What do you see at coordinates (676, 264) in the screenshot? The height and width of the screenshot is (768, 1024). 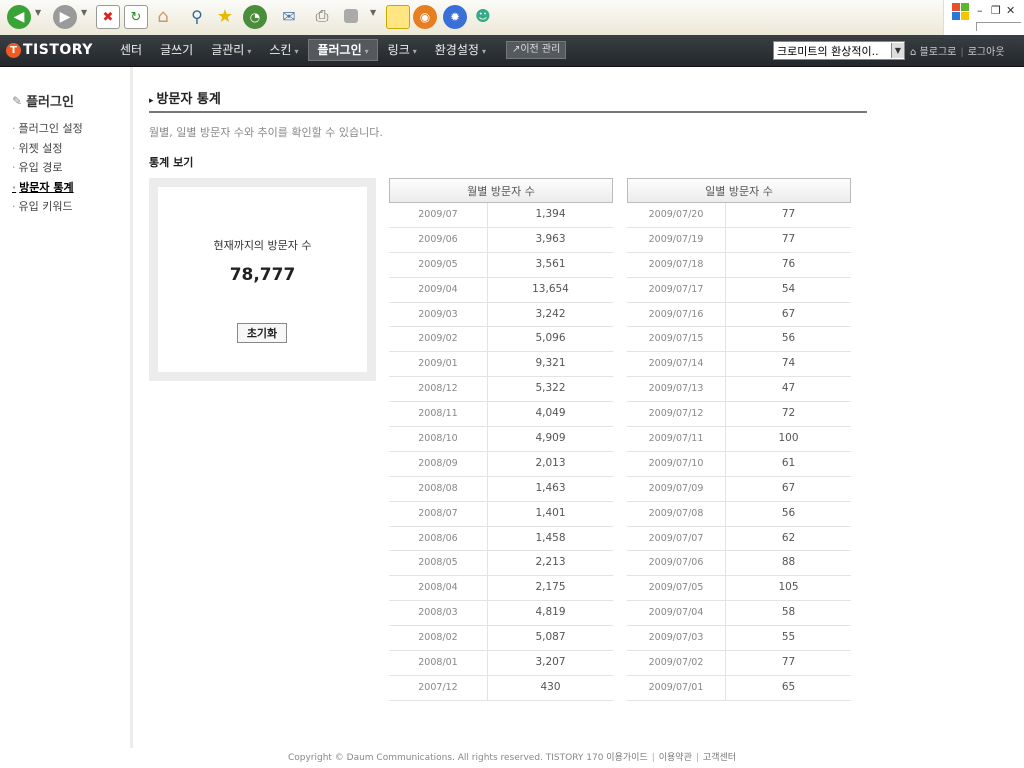 I see `row-date: 2009/07/18` at bounding box center [676, 264].